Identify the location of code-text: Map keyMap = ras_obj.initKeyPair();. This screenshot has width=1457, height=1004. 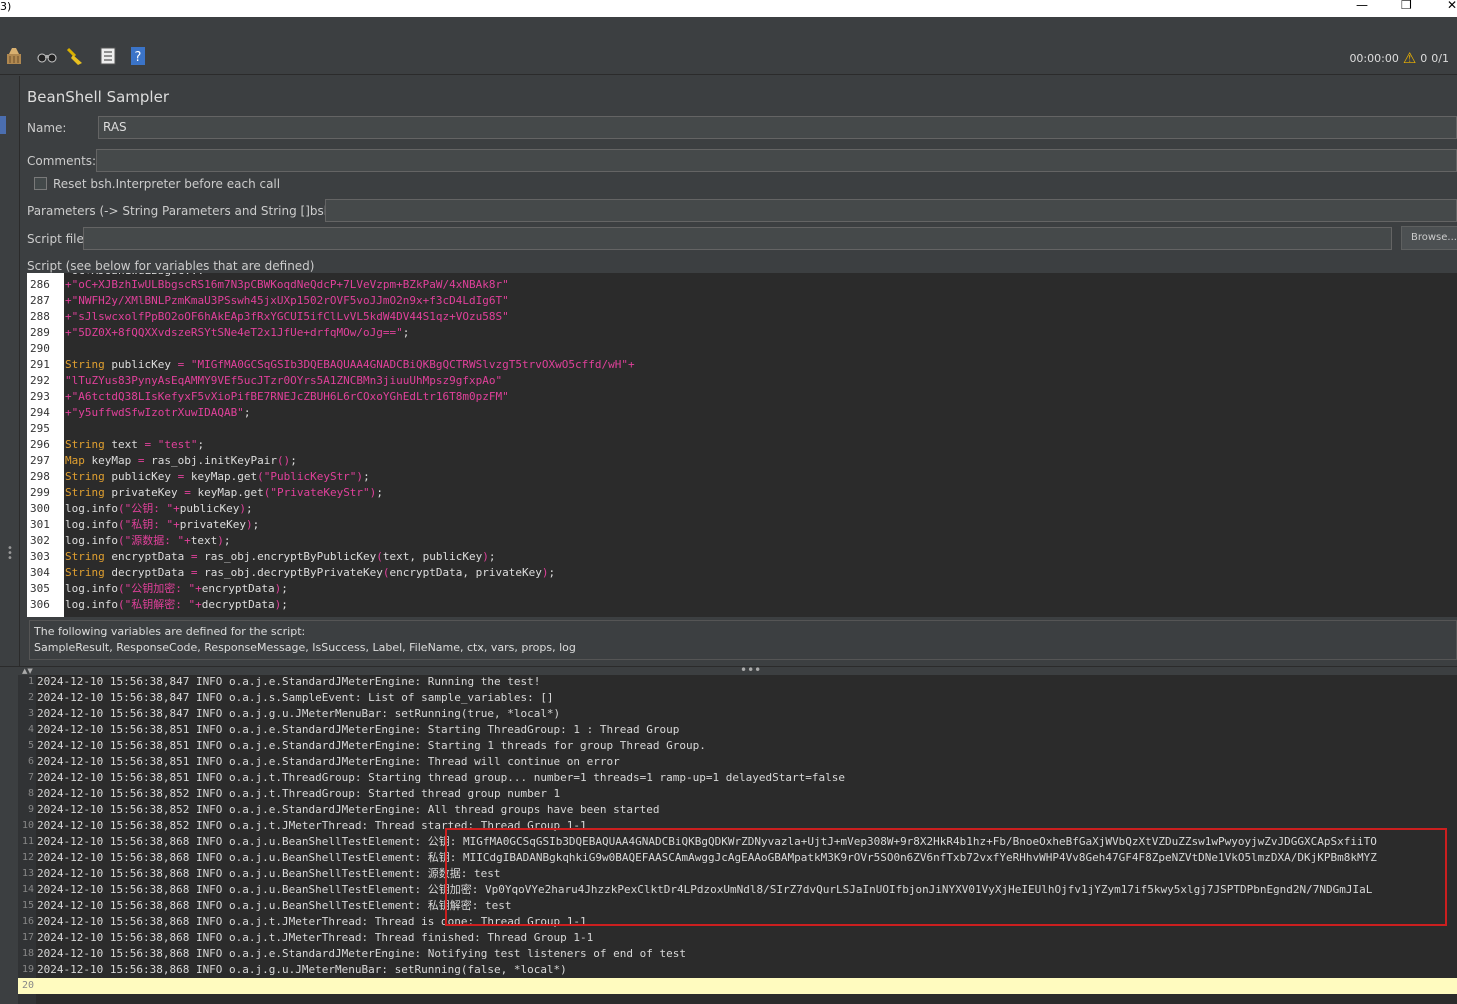
(181, 461).